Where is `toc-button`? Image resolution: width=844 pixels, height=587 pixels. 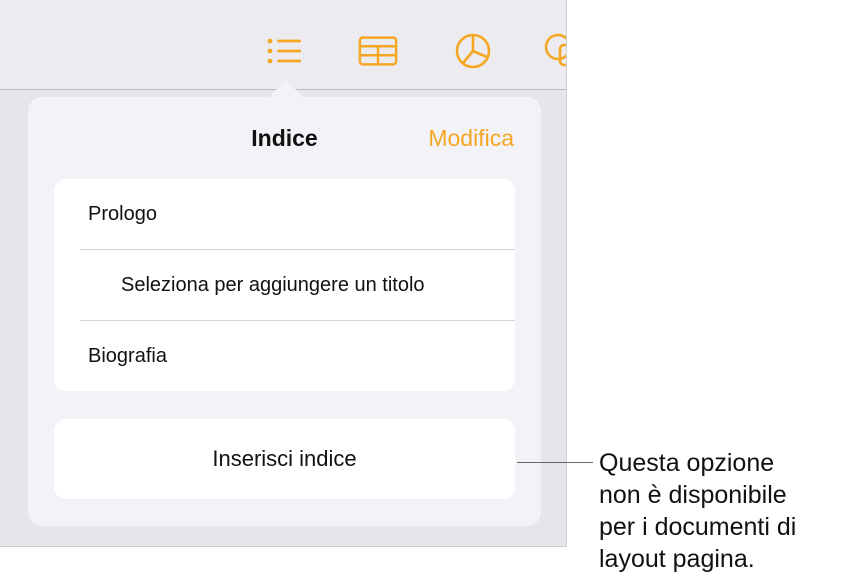
toc-button is located at coordinates (284, 51).